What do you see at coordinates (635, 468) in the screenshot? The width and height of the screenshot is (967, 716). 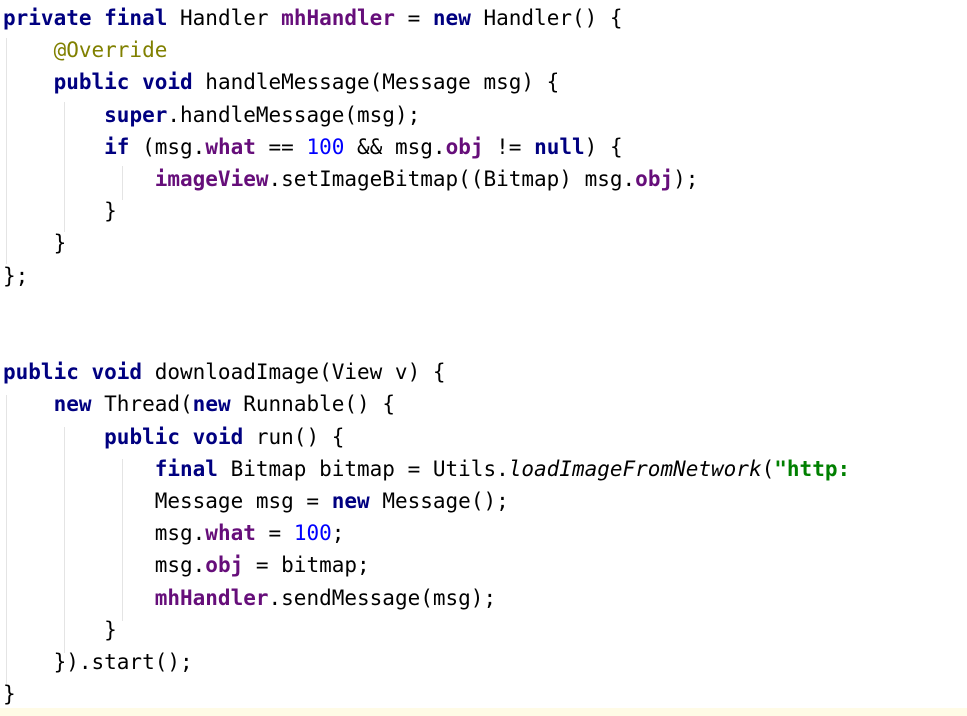 I see `code-token: loadImageFromNetwork` at bounding box center [635, 468].